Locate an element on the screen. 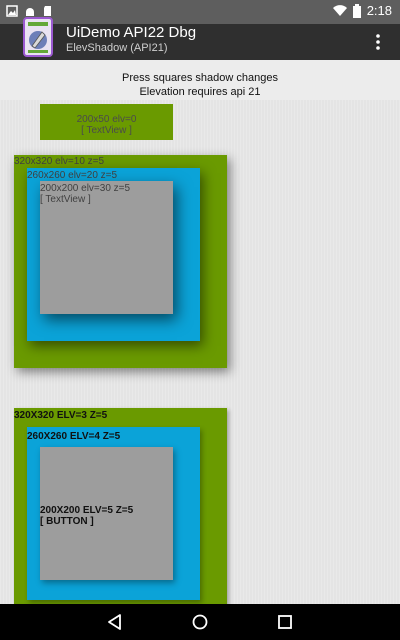 The image size is (400, 640). navigation-bar is located at coordinates (200, 622).